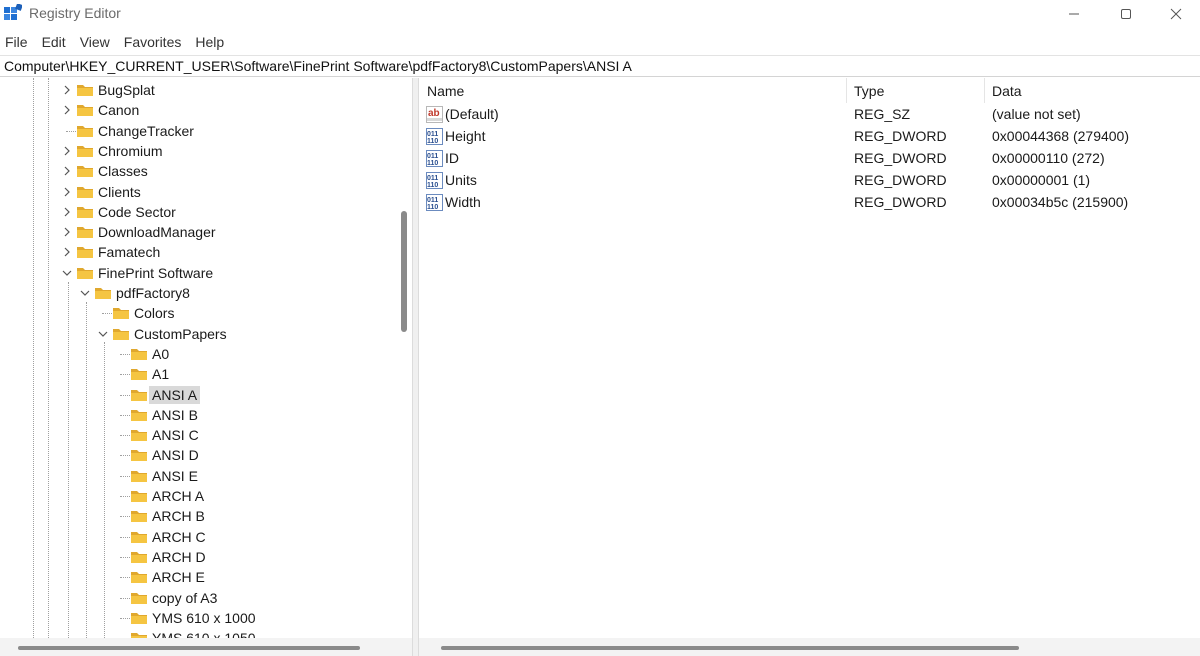 The width and height of the screenshot is (1200, 656). What do you see at coordinates (900, 180) in the screenshot?
I see `value-type: REG_DWORD` at bounding box center [900, 180].